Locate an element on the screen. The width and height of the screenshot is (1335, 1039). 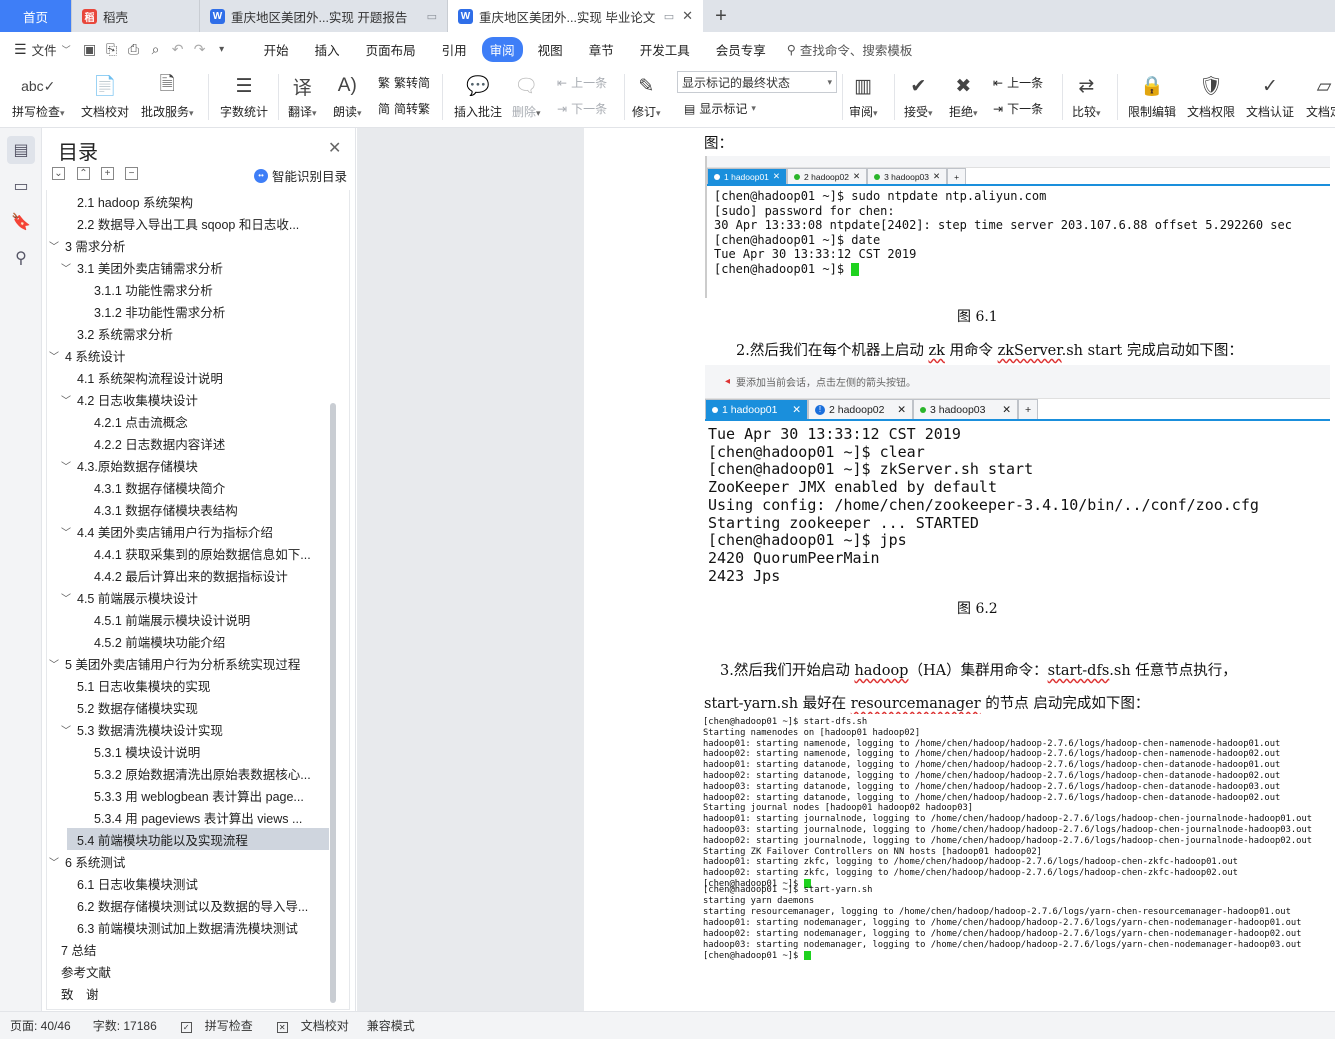
expand-up-icon: ⌃ is located at coordinates (83, 173).